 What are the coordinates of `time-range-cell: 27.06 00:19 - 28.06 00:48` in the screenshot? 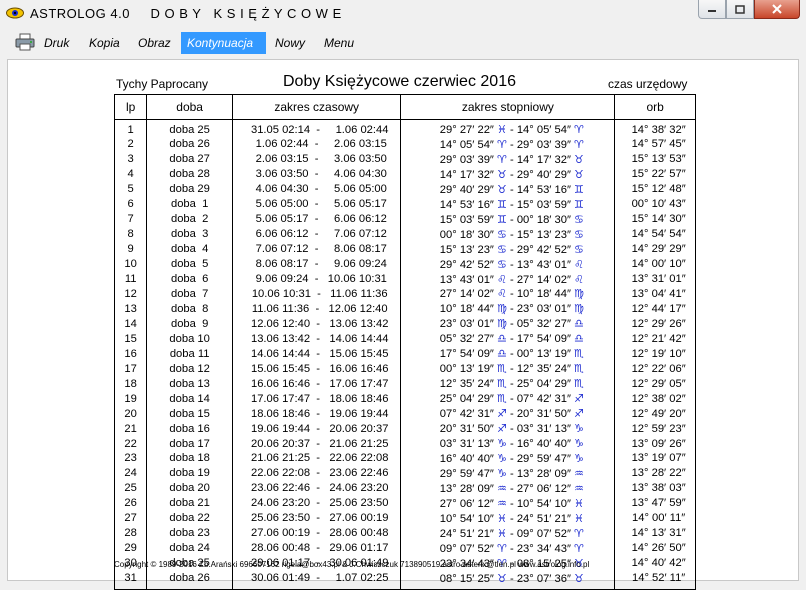 It's located at (316, 534).